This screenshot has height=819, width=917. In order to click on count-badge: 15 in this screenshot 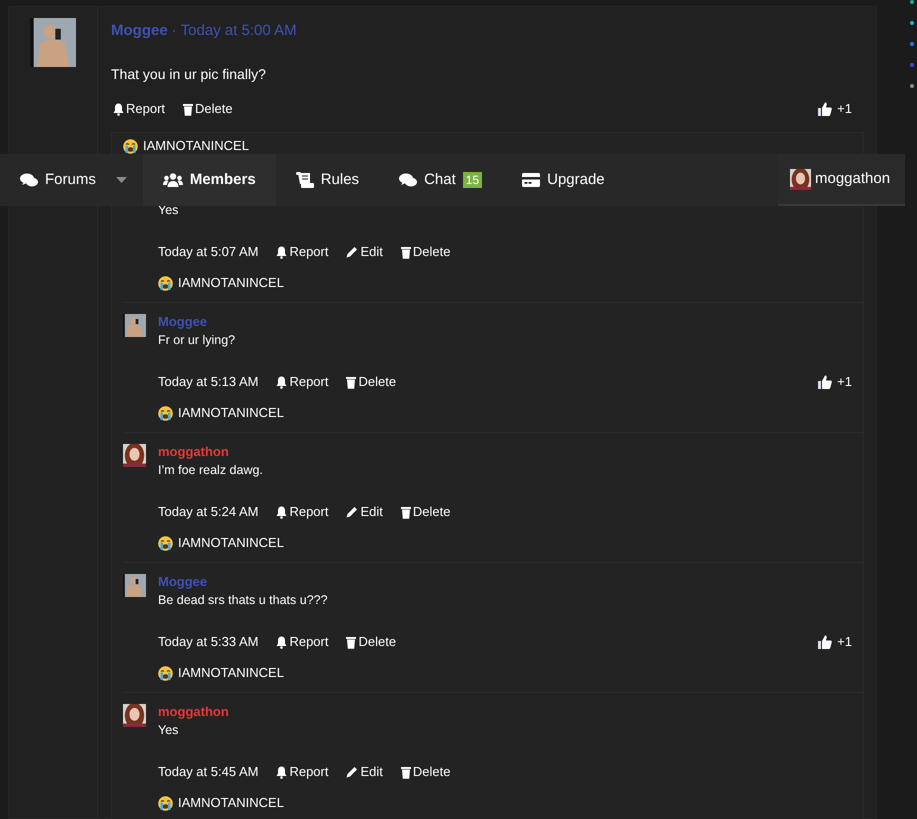, I will do `click(472, 180)`.